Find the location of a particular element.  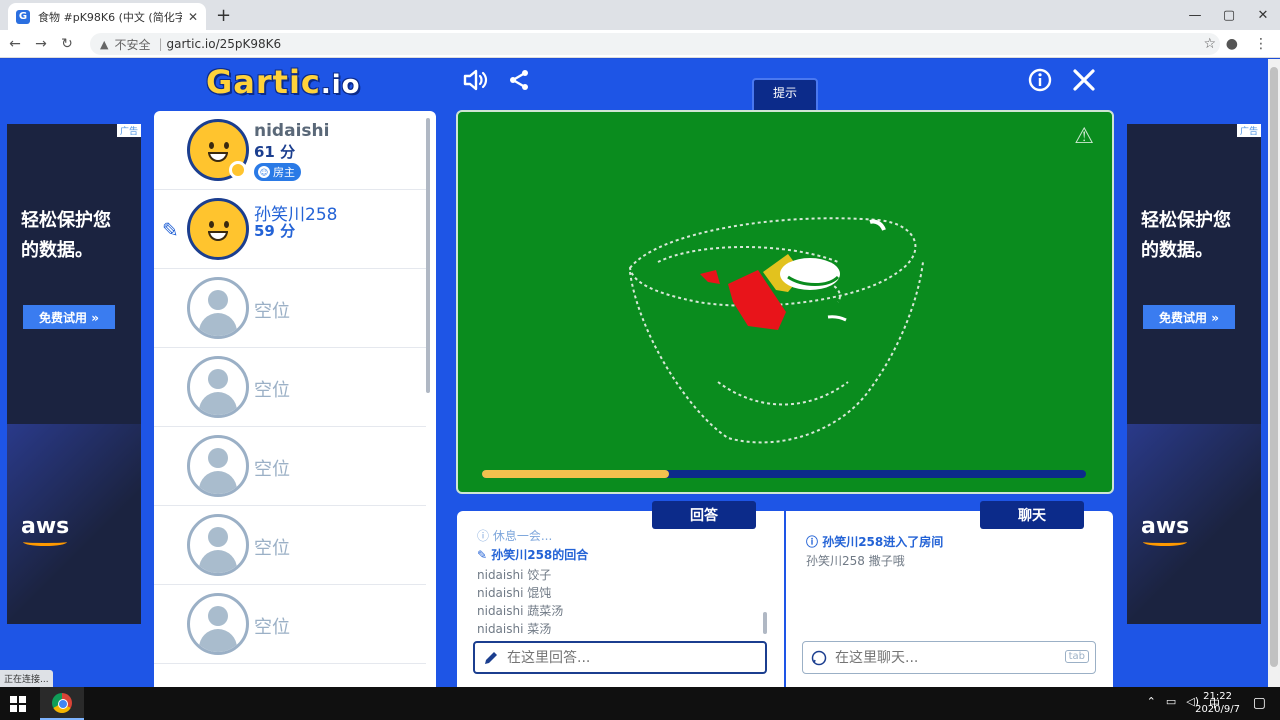

exit-close-icon is located at coordinates (1084, 83).